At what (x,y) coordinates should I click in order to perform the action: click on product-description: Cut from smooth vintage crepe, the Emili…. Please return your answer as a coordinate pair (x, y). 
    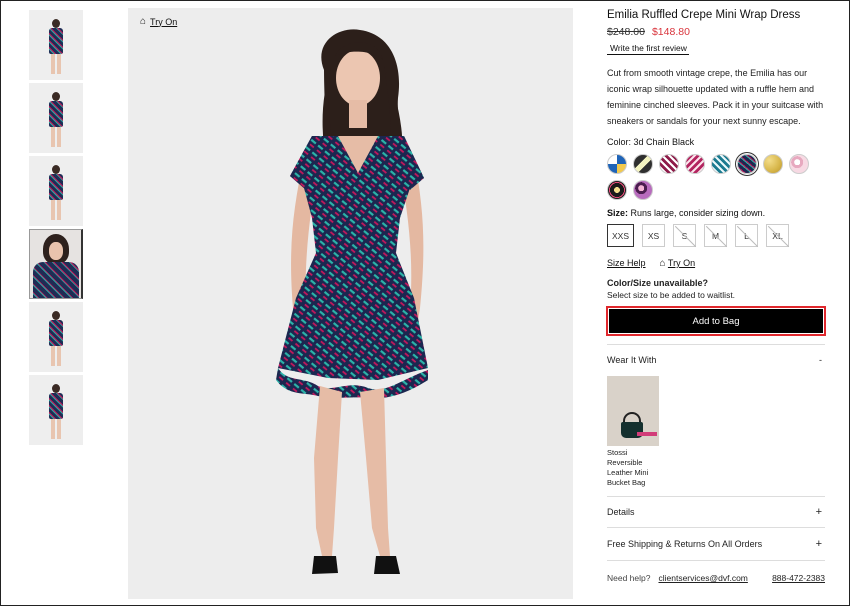
    Looking at the image, I should click on (715, 97).